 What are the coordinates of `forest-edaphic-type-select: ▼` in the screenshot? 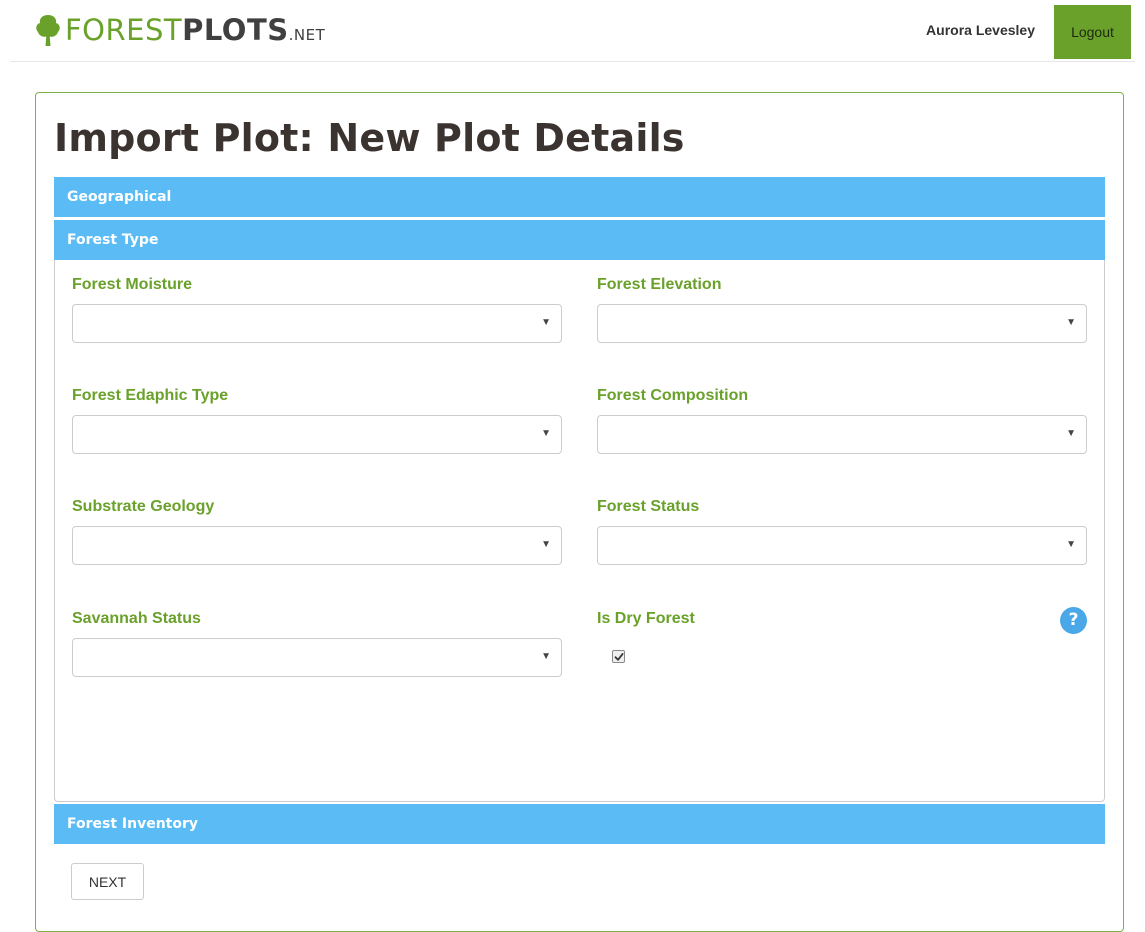 It's located at (317, 434).